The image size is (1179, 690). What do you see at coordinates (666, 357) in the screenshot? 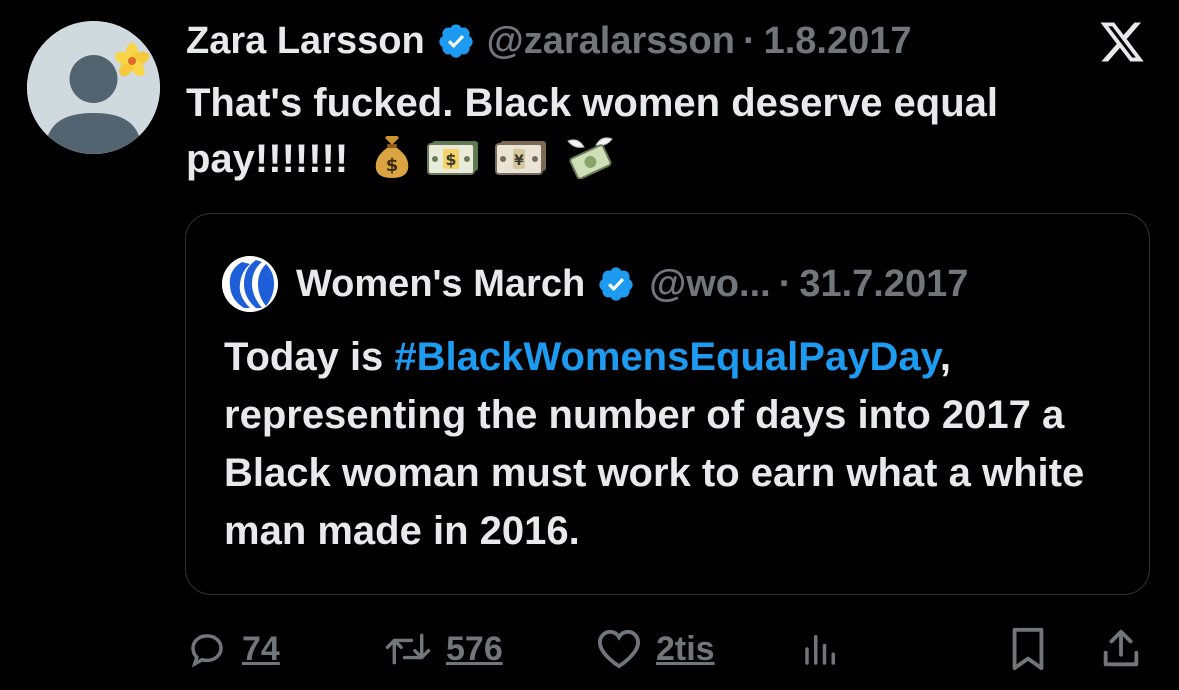
I see `hashtag-link: #BlackWomensEqualPayDay` at bounding box center [666, 357].